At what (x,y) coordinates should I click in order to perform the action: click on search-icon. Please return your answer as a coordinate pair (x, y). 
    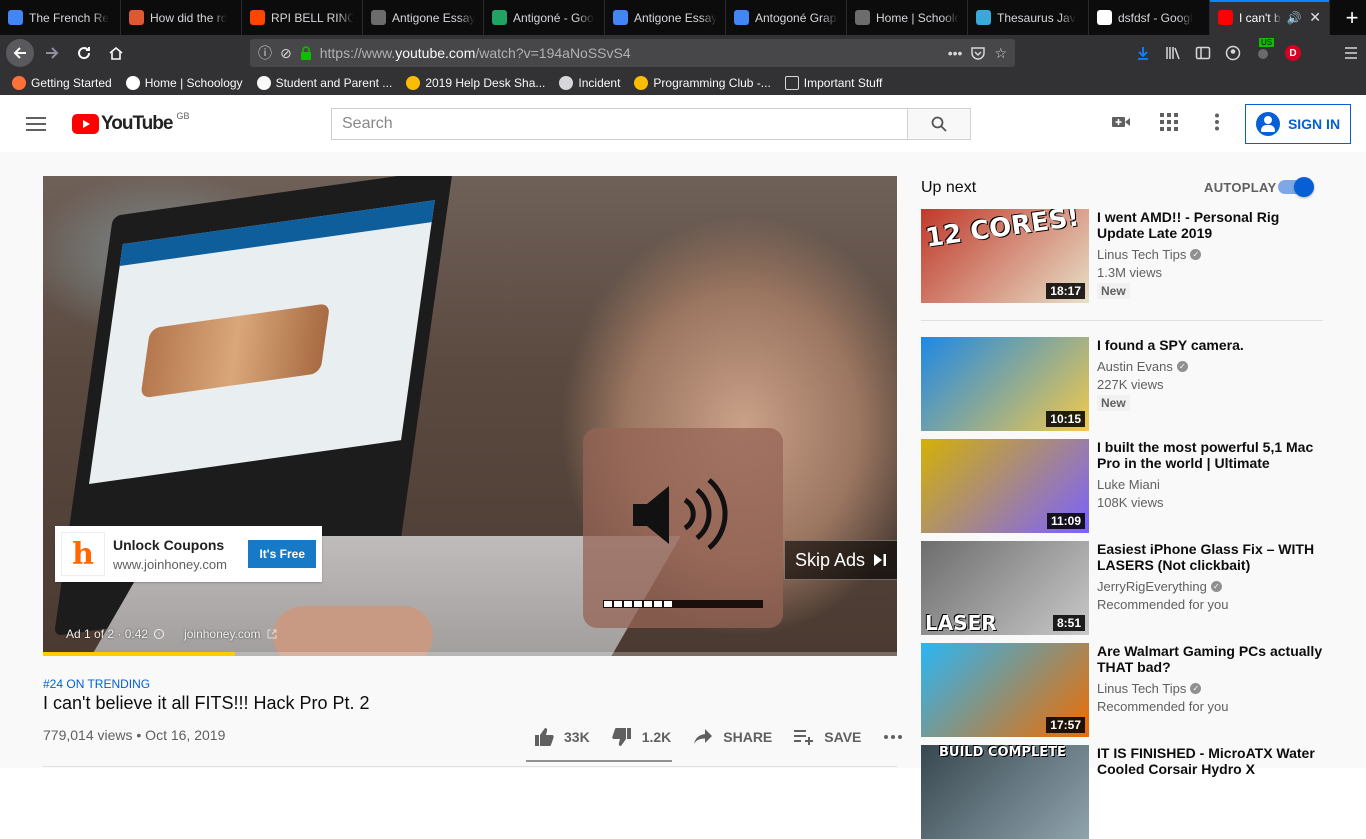
    Looking at the image, I should click on (939, 124).